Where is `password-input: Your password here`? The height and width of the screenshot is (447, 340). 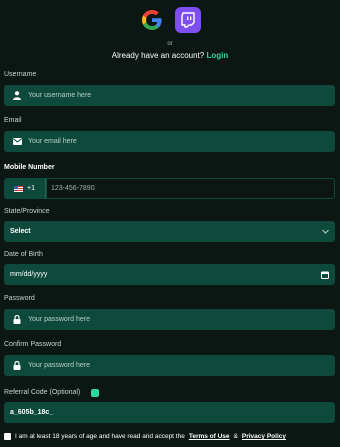
password-input: Your password here is located at coordinates (58, 319).